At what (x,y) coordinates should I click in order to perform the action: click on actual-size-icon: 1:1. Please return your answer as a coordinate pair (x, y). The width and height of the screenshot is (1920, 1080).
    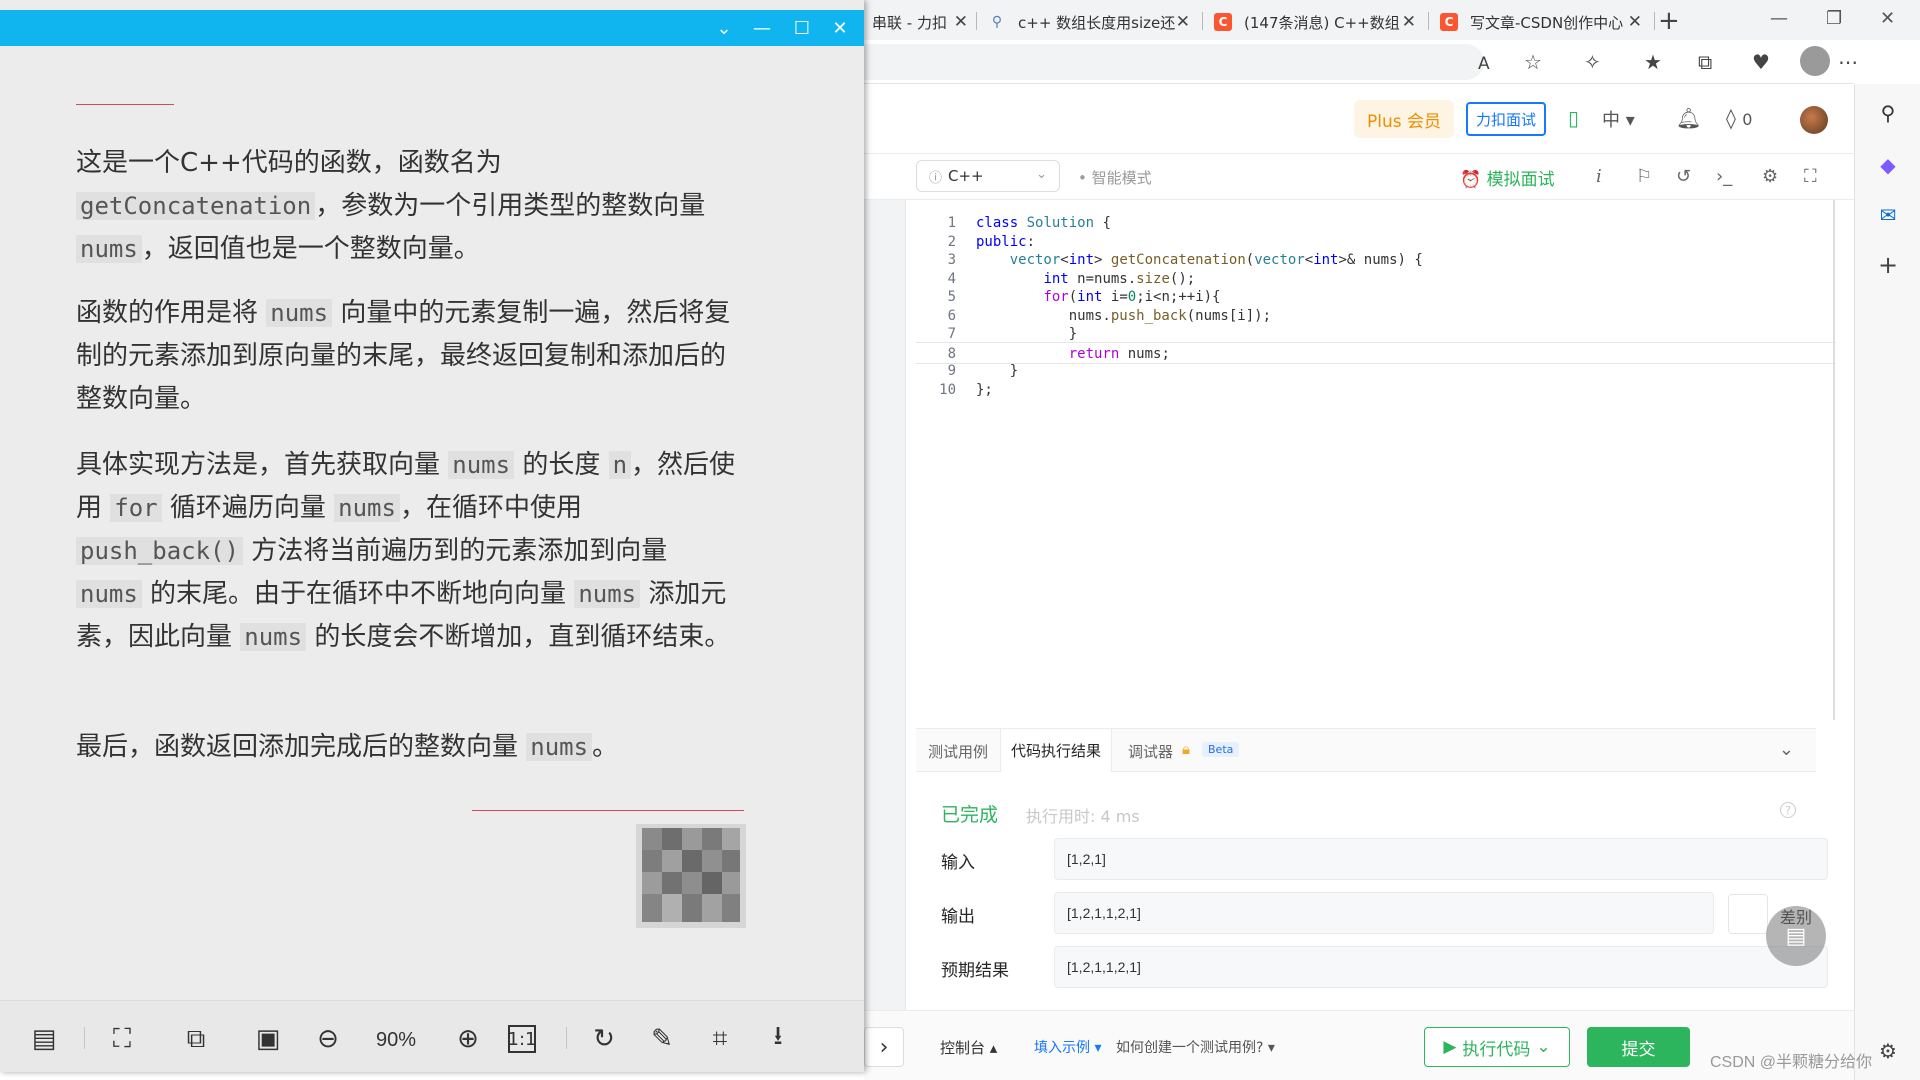
    Looking at the image, I should click on (522, 1039).